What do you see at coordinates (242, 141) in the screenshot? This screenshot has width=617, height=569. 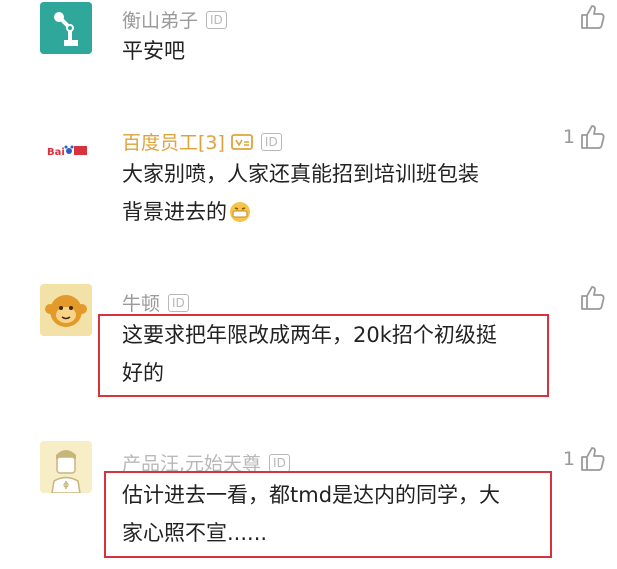 I see `verified-badge-icon` at bounding box center [242, 141].